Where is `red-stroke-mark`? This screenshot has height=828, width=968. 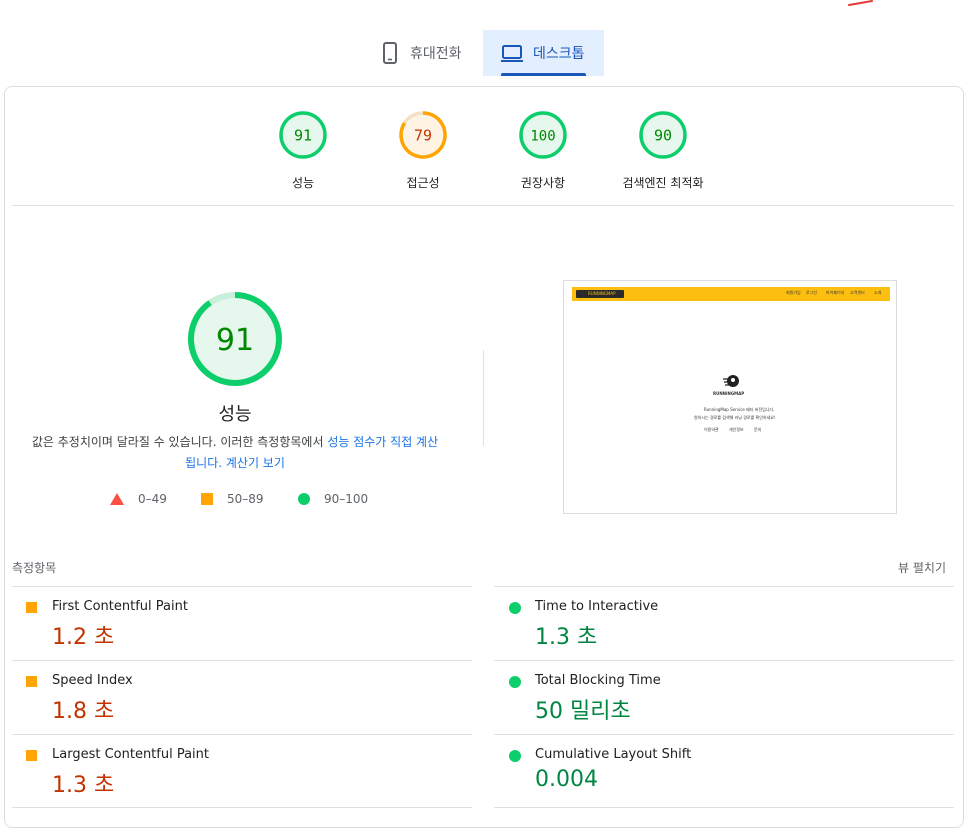 red-stroke-mark is located at coordinates (860, 3).